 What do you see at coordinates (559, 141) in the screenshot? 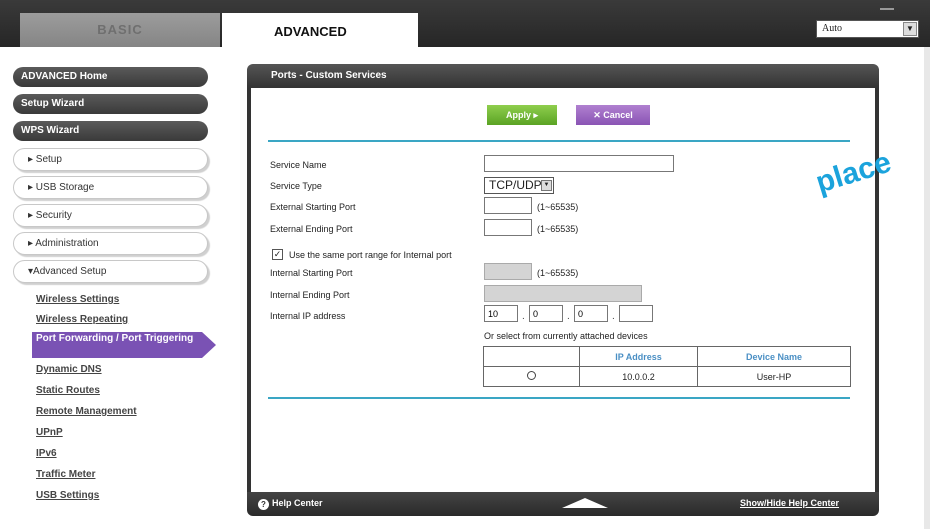
I see `divider-top` at bounding box center [559, 141].